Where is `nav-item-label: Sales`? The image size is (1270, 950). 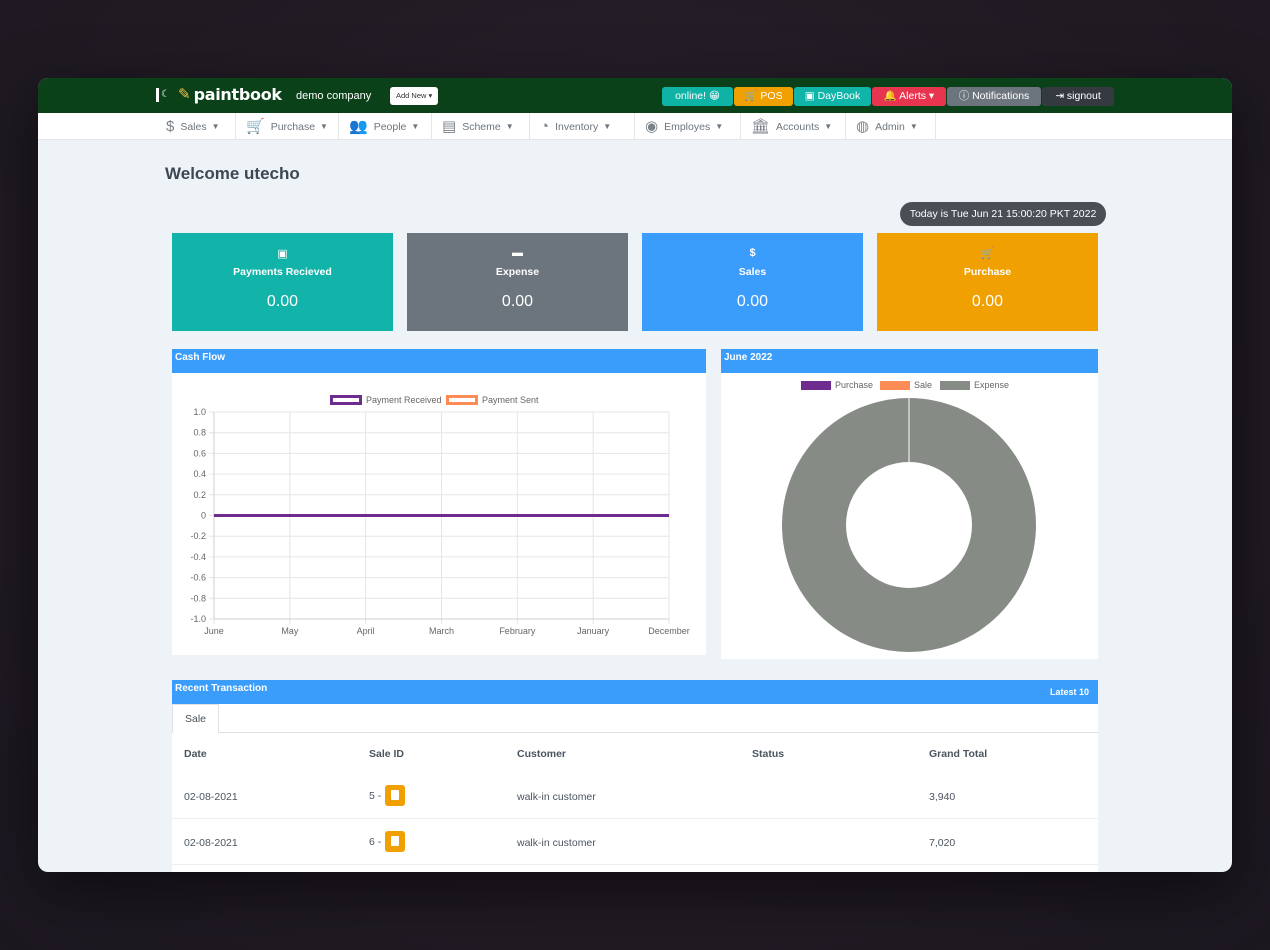 nav-item-label: Sales is located at coordinates (193, 126).